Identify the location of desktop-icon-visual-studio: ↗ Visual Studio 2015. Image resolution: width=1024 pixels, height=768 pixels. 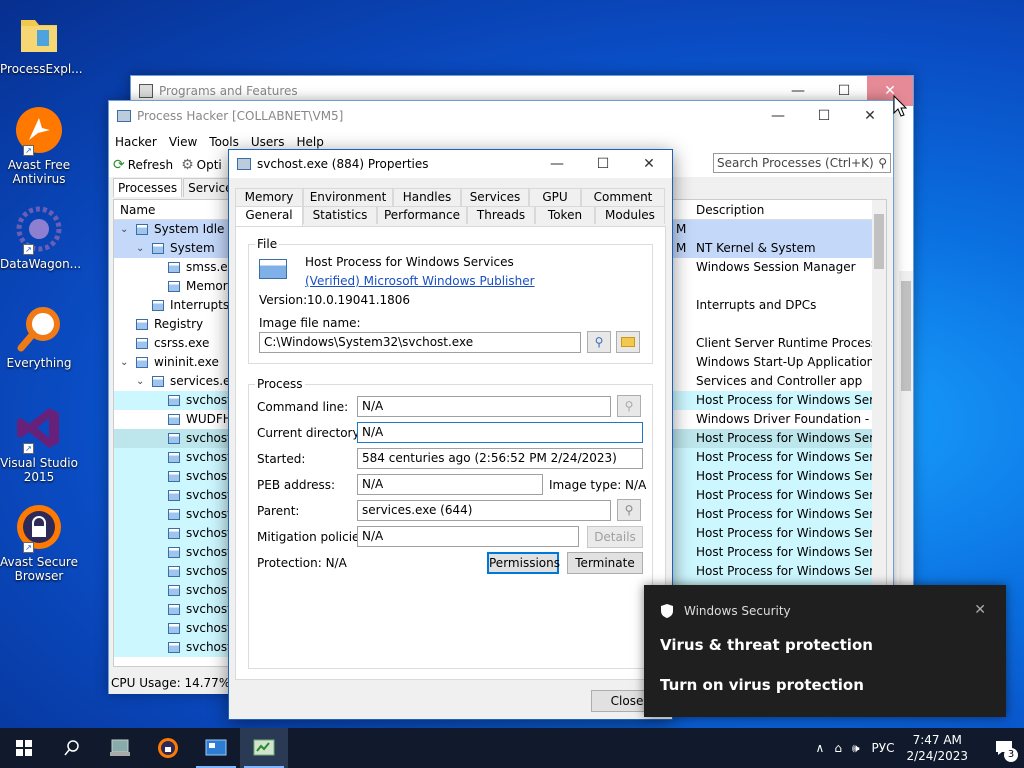
(39, 444).